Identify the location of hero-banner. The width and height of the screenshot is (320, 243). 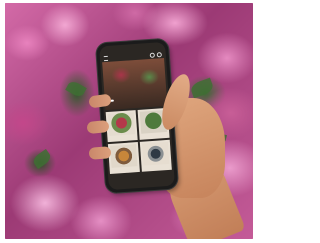
(135, 84).